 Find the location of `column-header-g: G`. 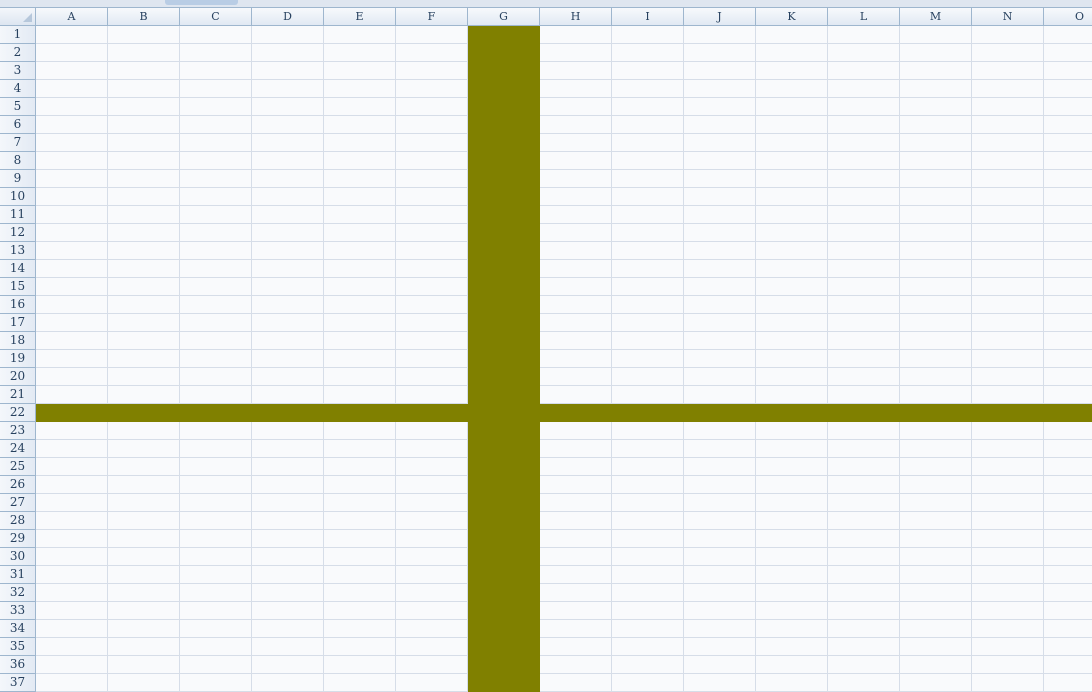

column-header-g: G is located at coordinates (504, 17).